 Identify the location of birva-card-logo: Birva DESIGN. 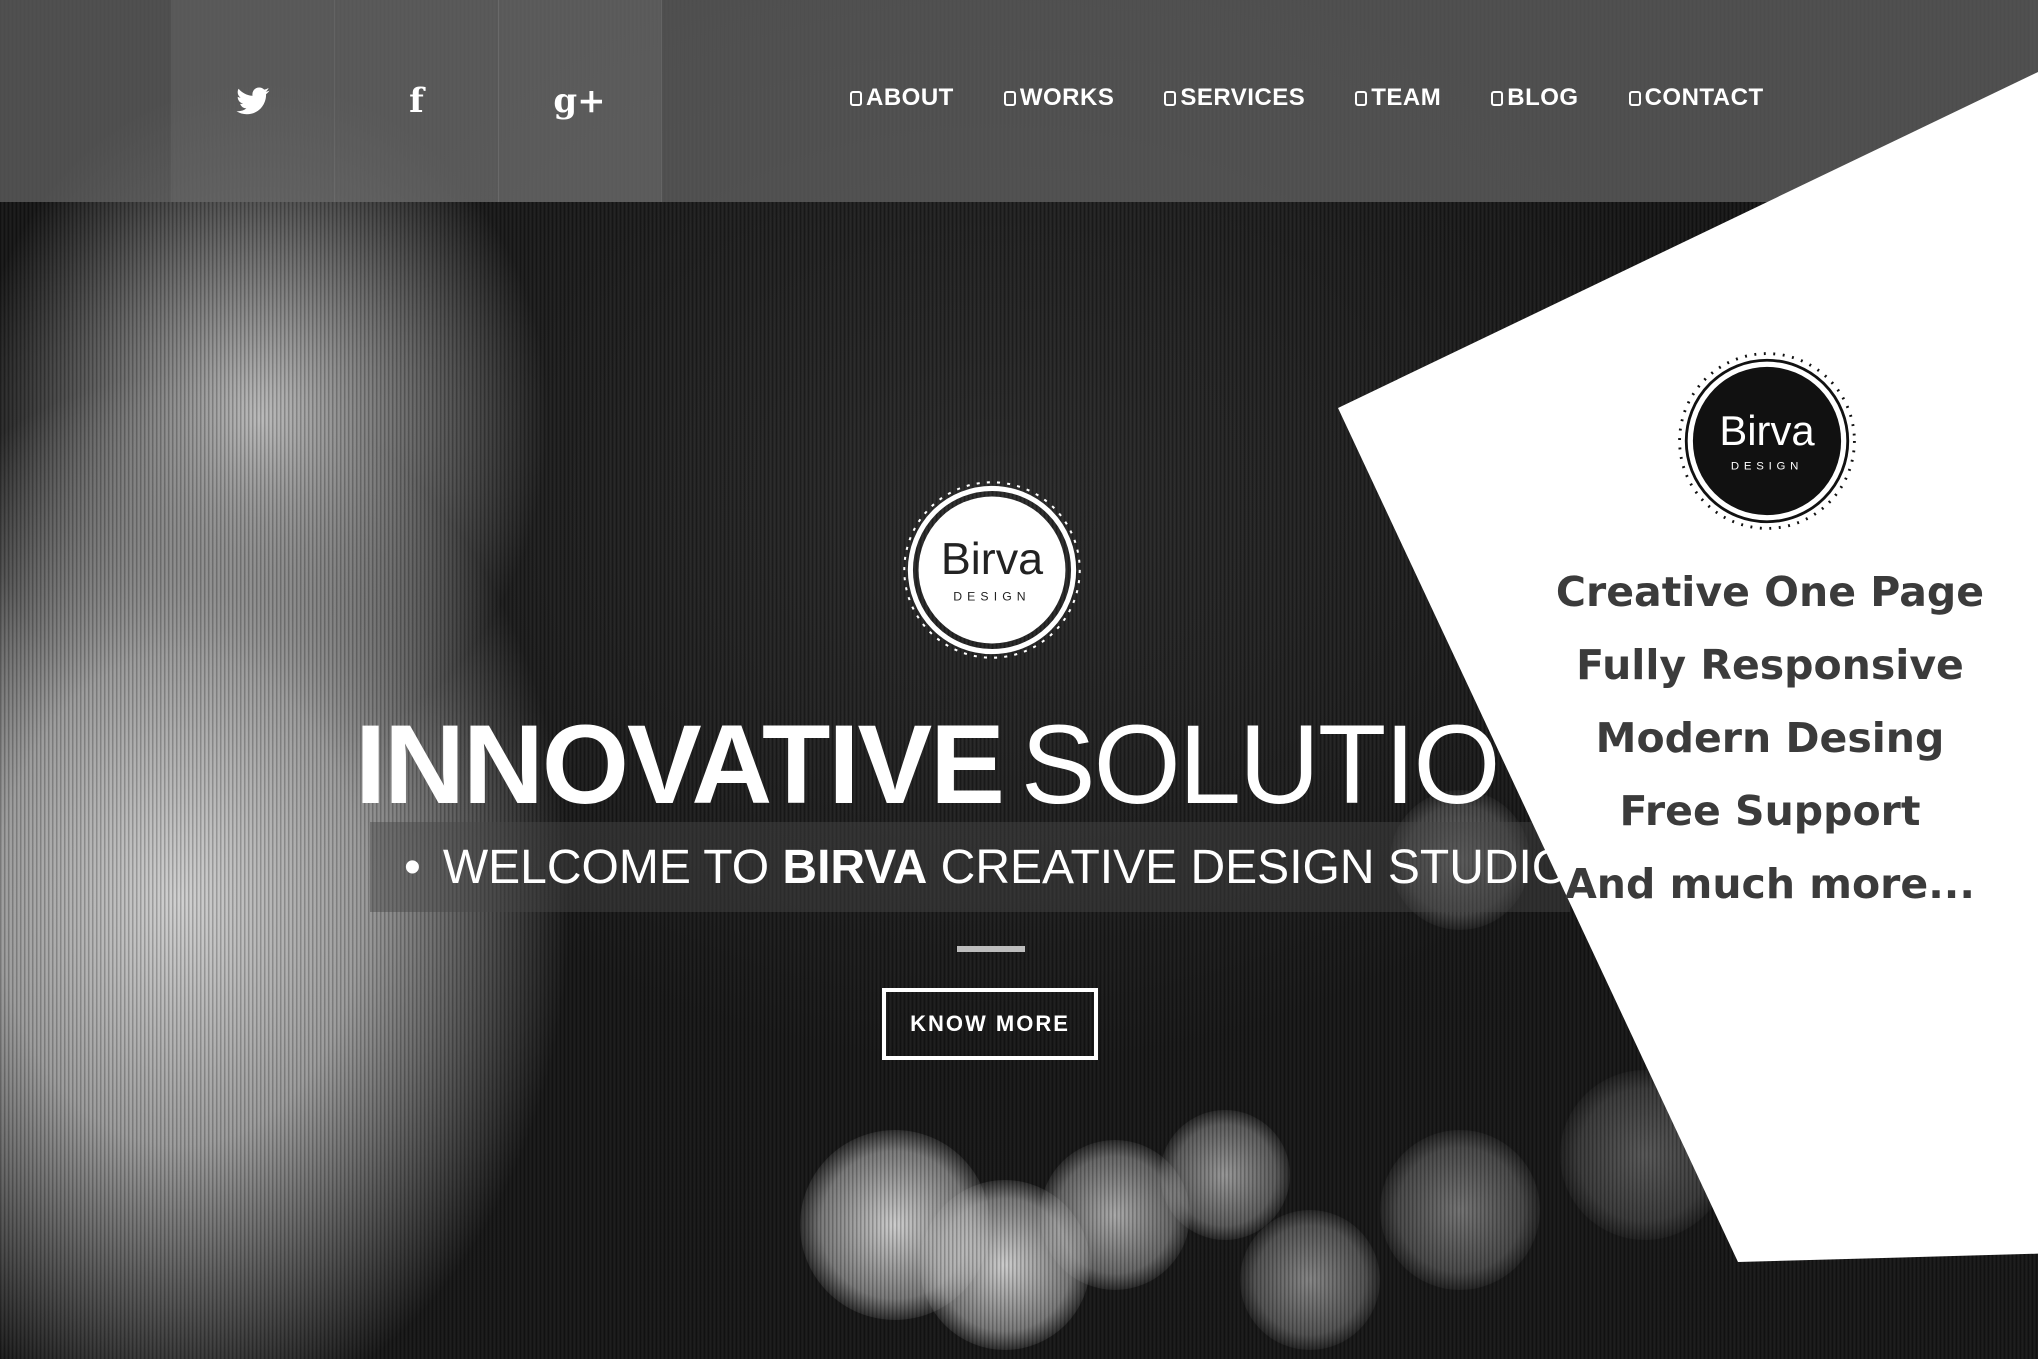
(1767, 441).